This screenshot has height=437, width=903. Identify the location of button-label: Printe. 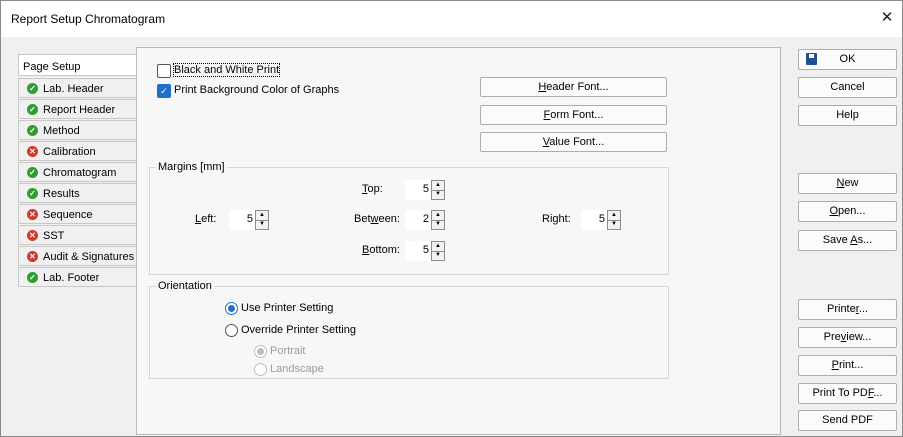
(841, 309).